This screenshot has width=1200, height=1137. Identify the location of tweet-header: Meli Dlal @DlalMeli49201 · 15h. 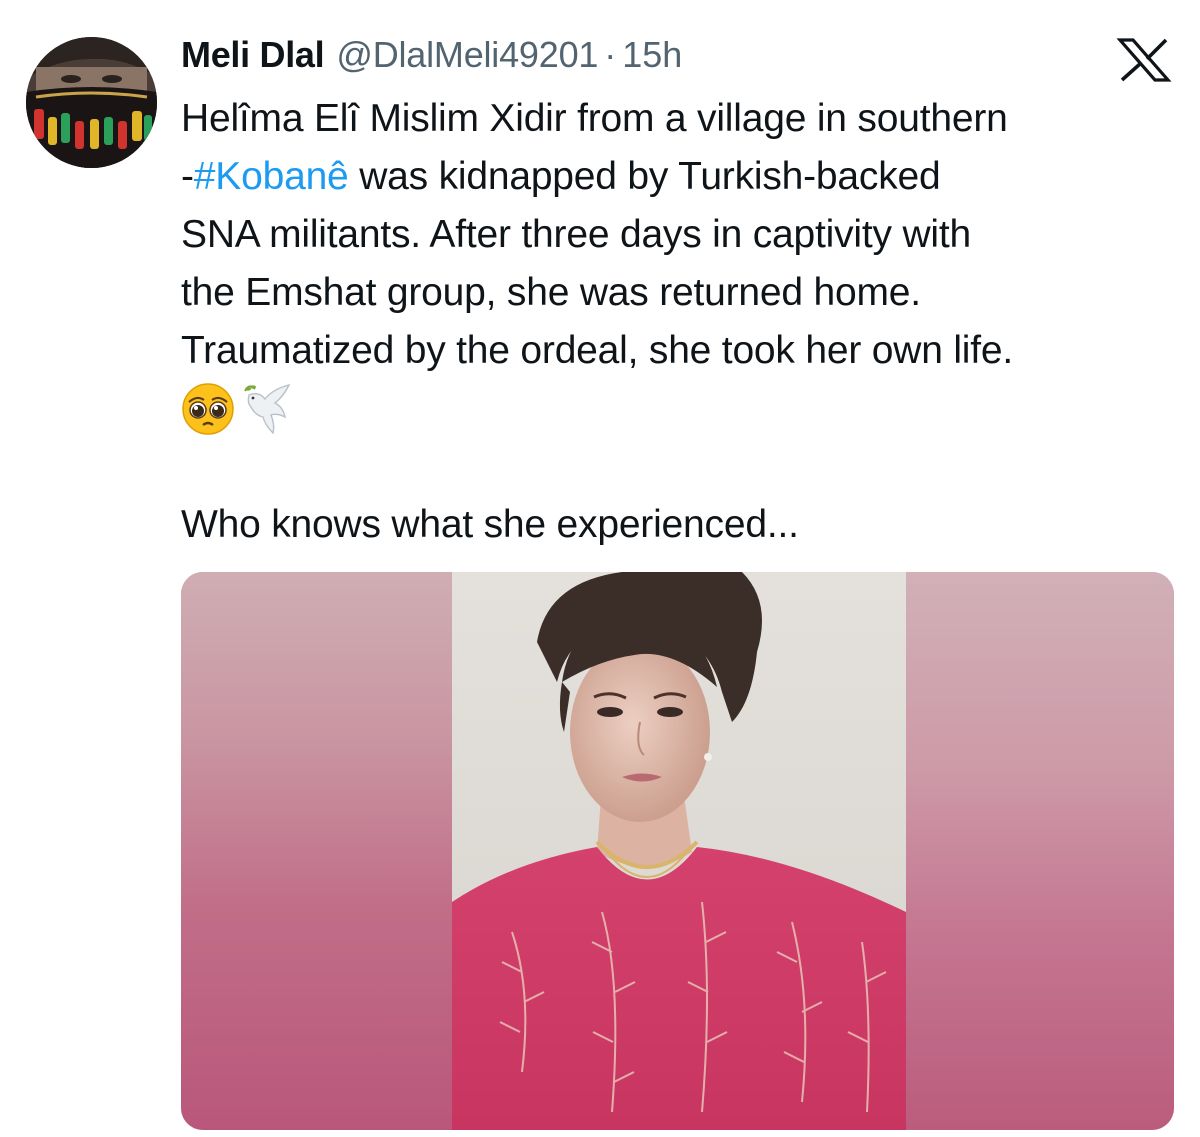
(431, 58).